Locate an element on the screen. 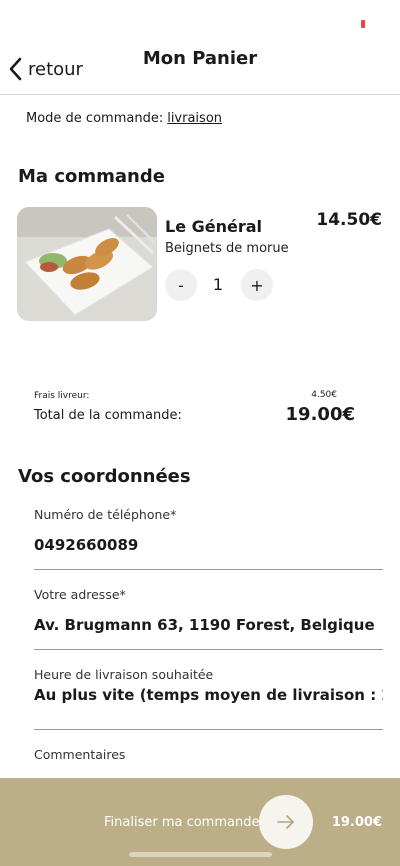 This screenshot has width=400, height=866. checkout-label: Finaliser ma commande is located at coordinates (181, 822).